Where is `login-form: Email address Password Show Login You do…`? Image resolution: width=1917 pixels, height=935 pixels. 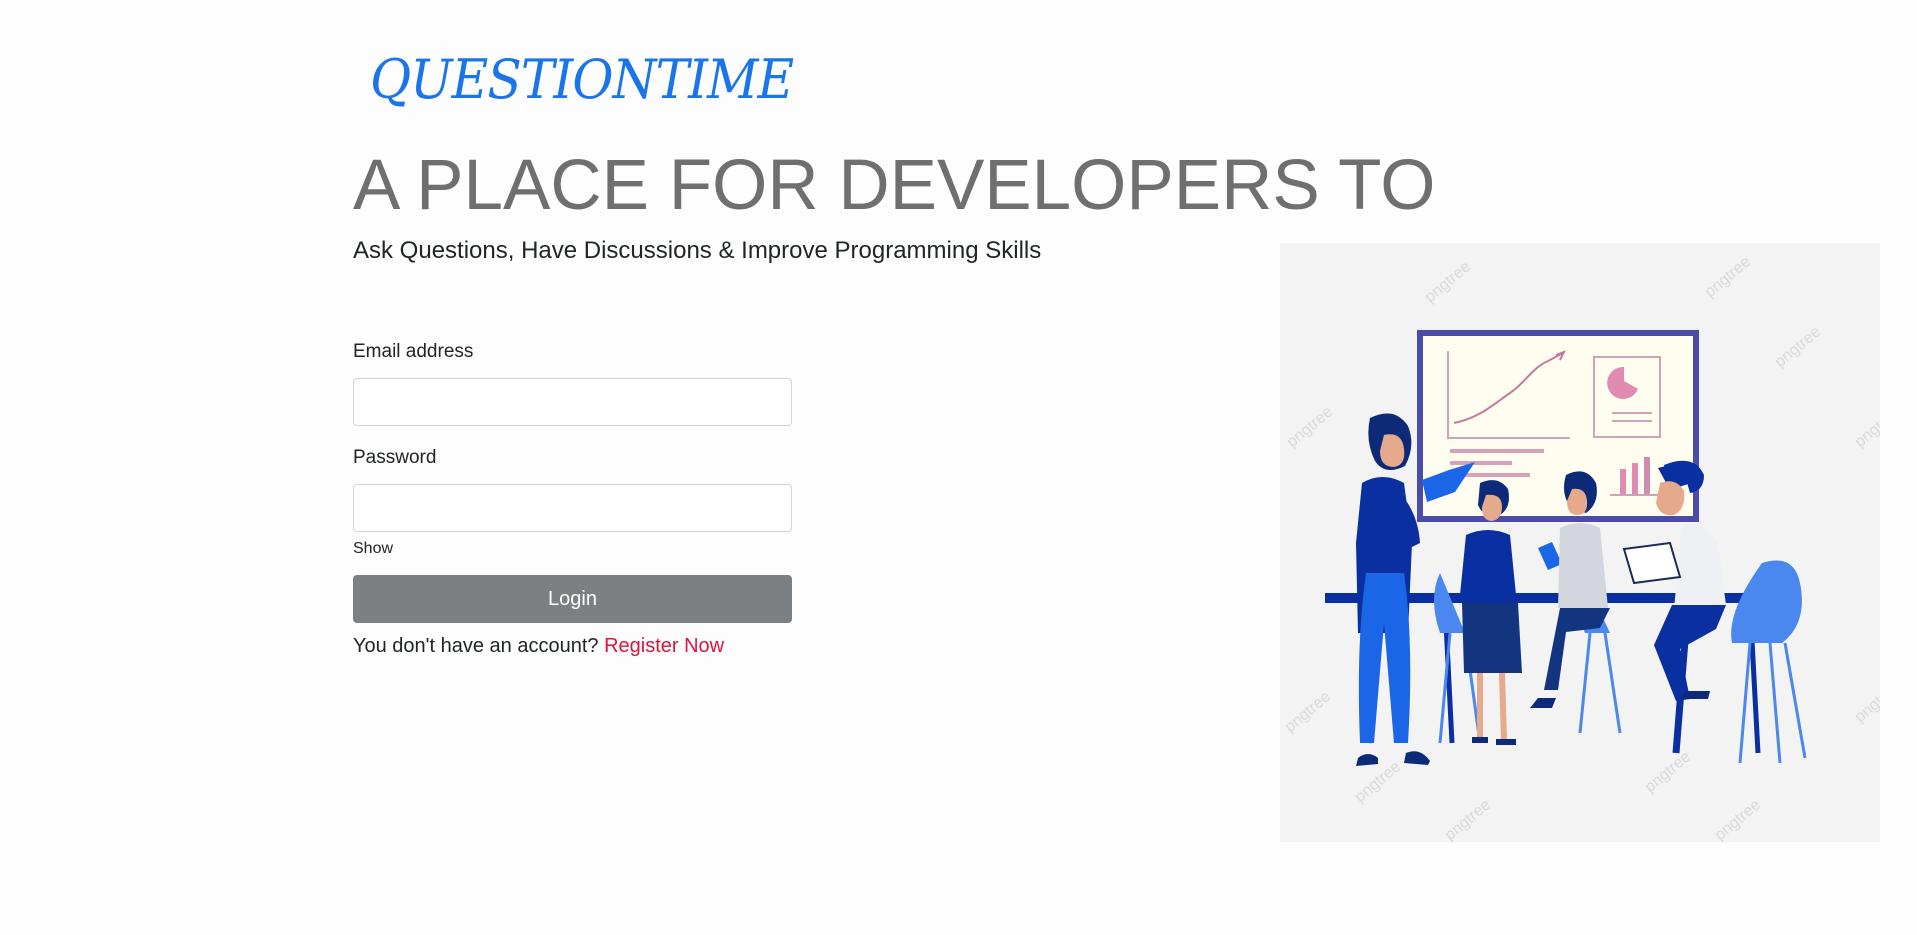 login-form: Email address Password Show Login You do… is located at coordinates (572, 499).